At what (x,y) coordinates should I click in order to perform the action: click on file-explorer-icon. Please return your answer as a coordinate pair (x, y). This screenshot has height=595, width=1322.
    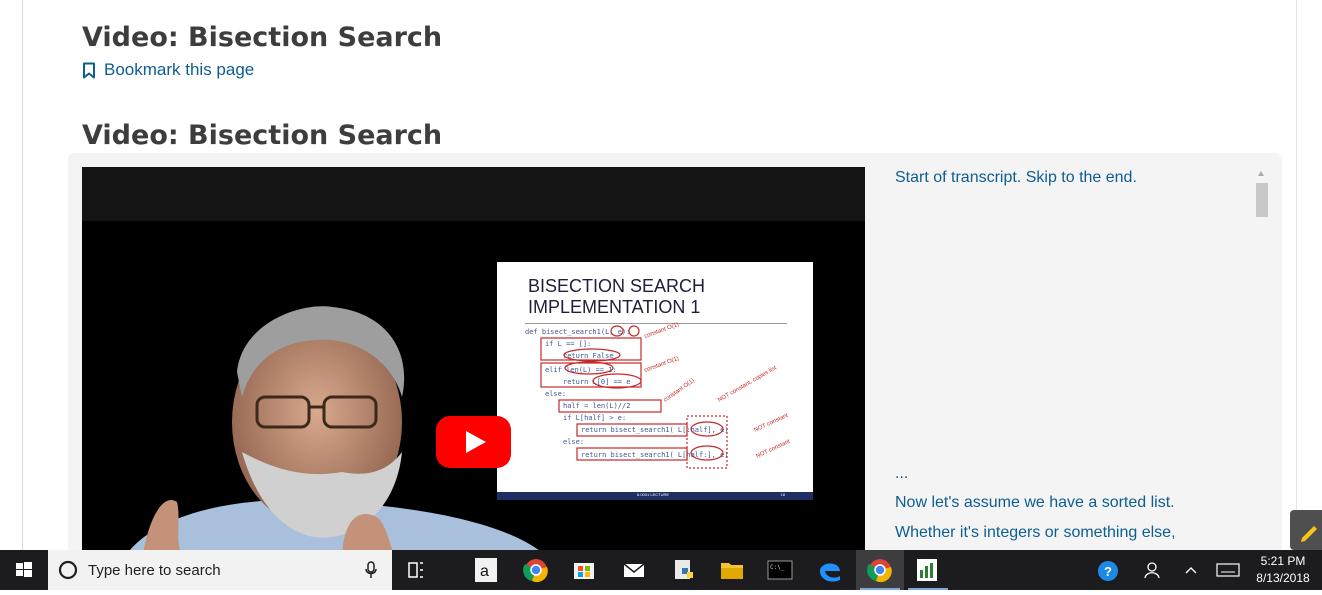
    Looking at the image, I should click on (732, 570).